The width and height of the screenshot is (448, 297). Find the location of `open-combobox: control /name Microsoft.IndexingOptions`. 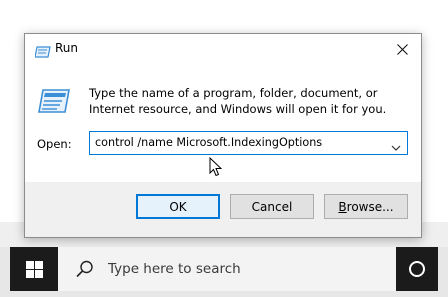

open-combobox: control /name Microsoft.IndexingOptions is located at coordinates (248, 143).